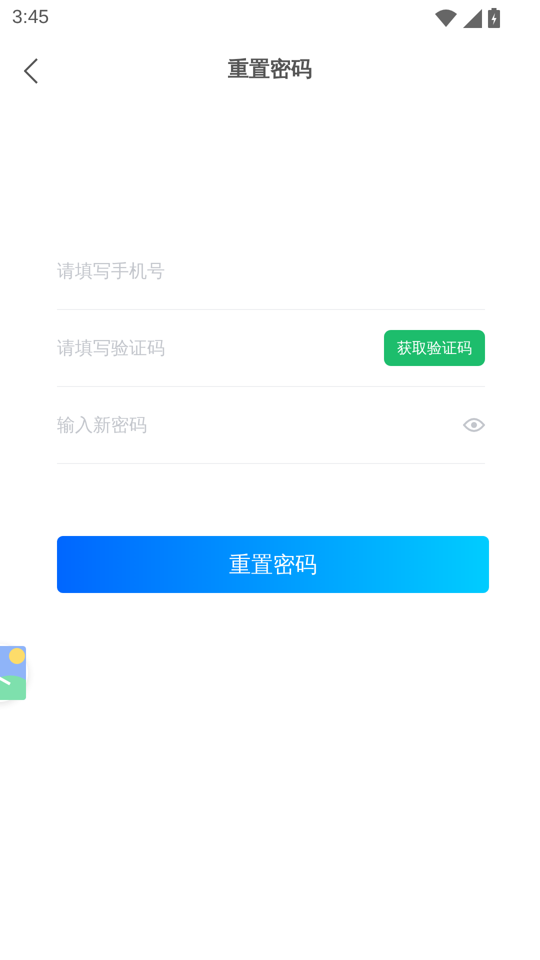  Describe the element at coordinates (271, 271) in the screenshot. I see `input-field: 请填写手机号` at that location.